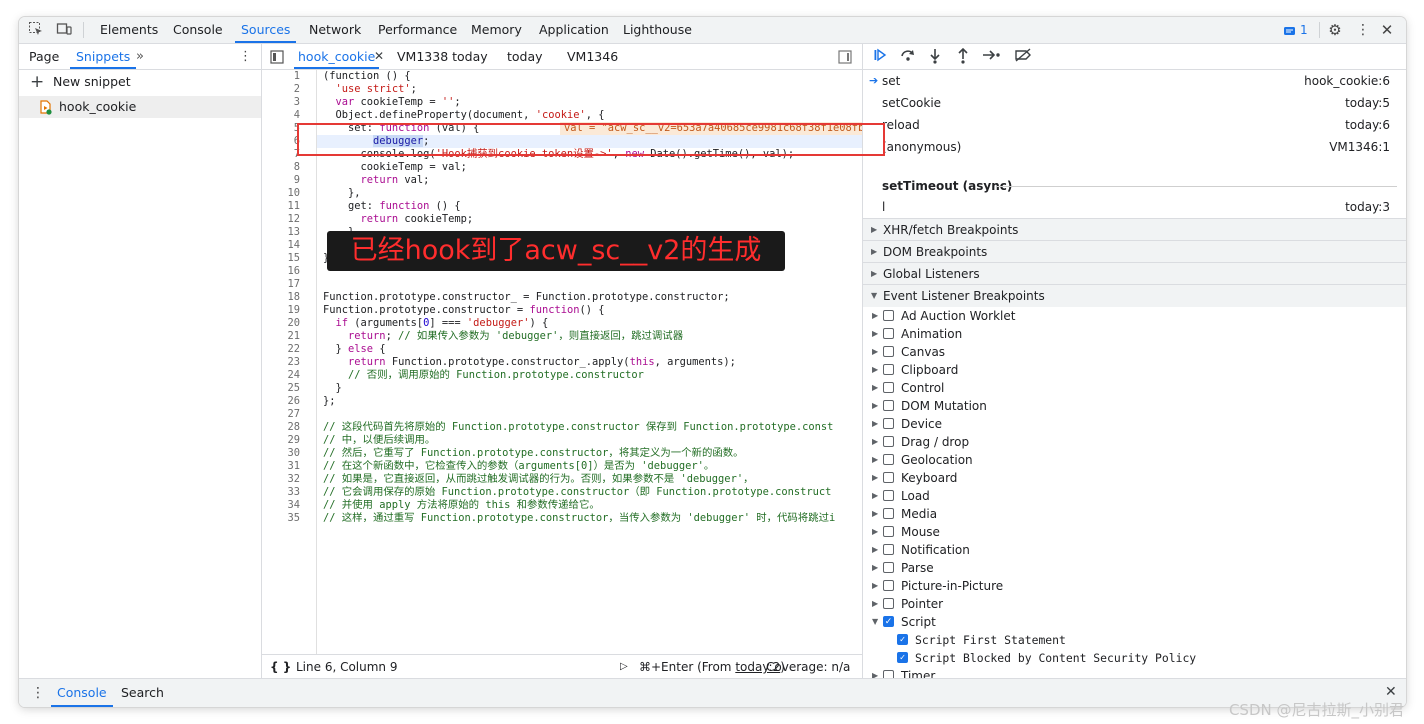 Image resolution: width=1424 pixels, height=724 pixels. What do you see at coordinates (624, 667) in the screenshot?
I see `run-icon: ▷` at bounding box center [624, 667].